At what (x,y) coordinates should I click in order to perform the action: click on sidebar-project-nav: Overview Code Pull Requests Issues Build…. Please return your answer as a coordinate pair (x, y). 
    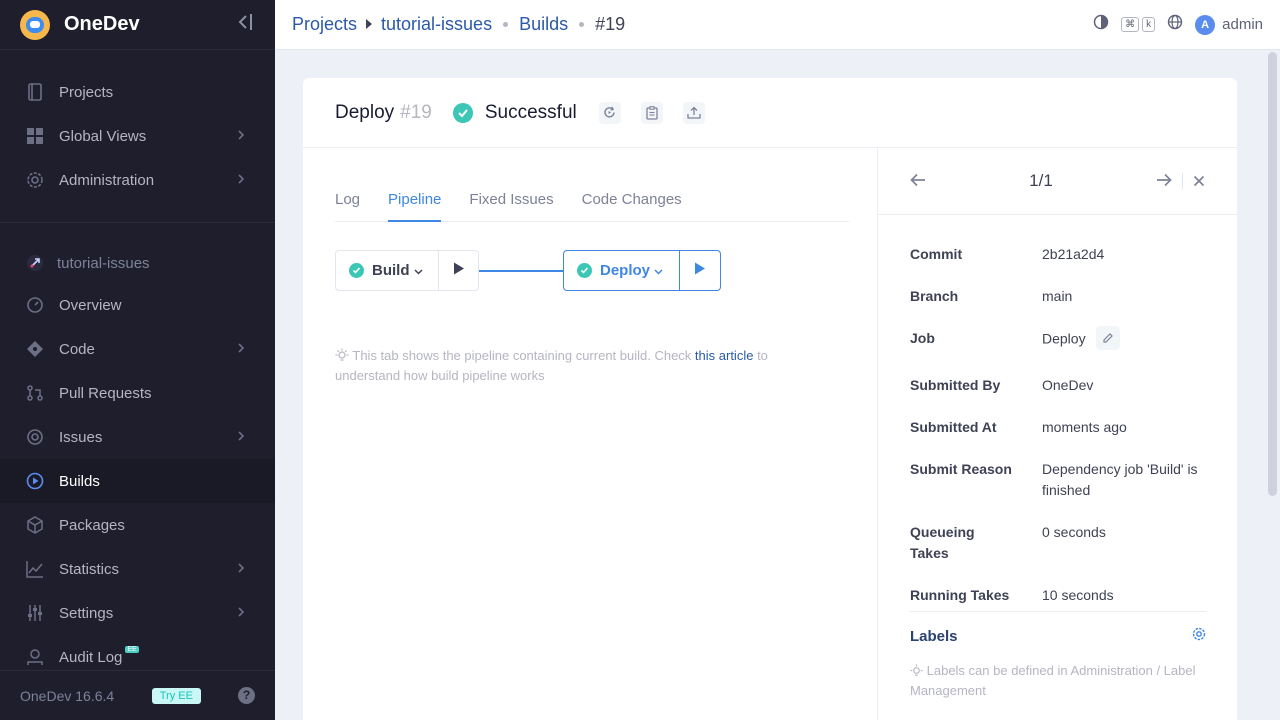
    Looking at the image, I should click on (137, 481).